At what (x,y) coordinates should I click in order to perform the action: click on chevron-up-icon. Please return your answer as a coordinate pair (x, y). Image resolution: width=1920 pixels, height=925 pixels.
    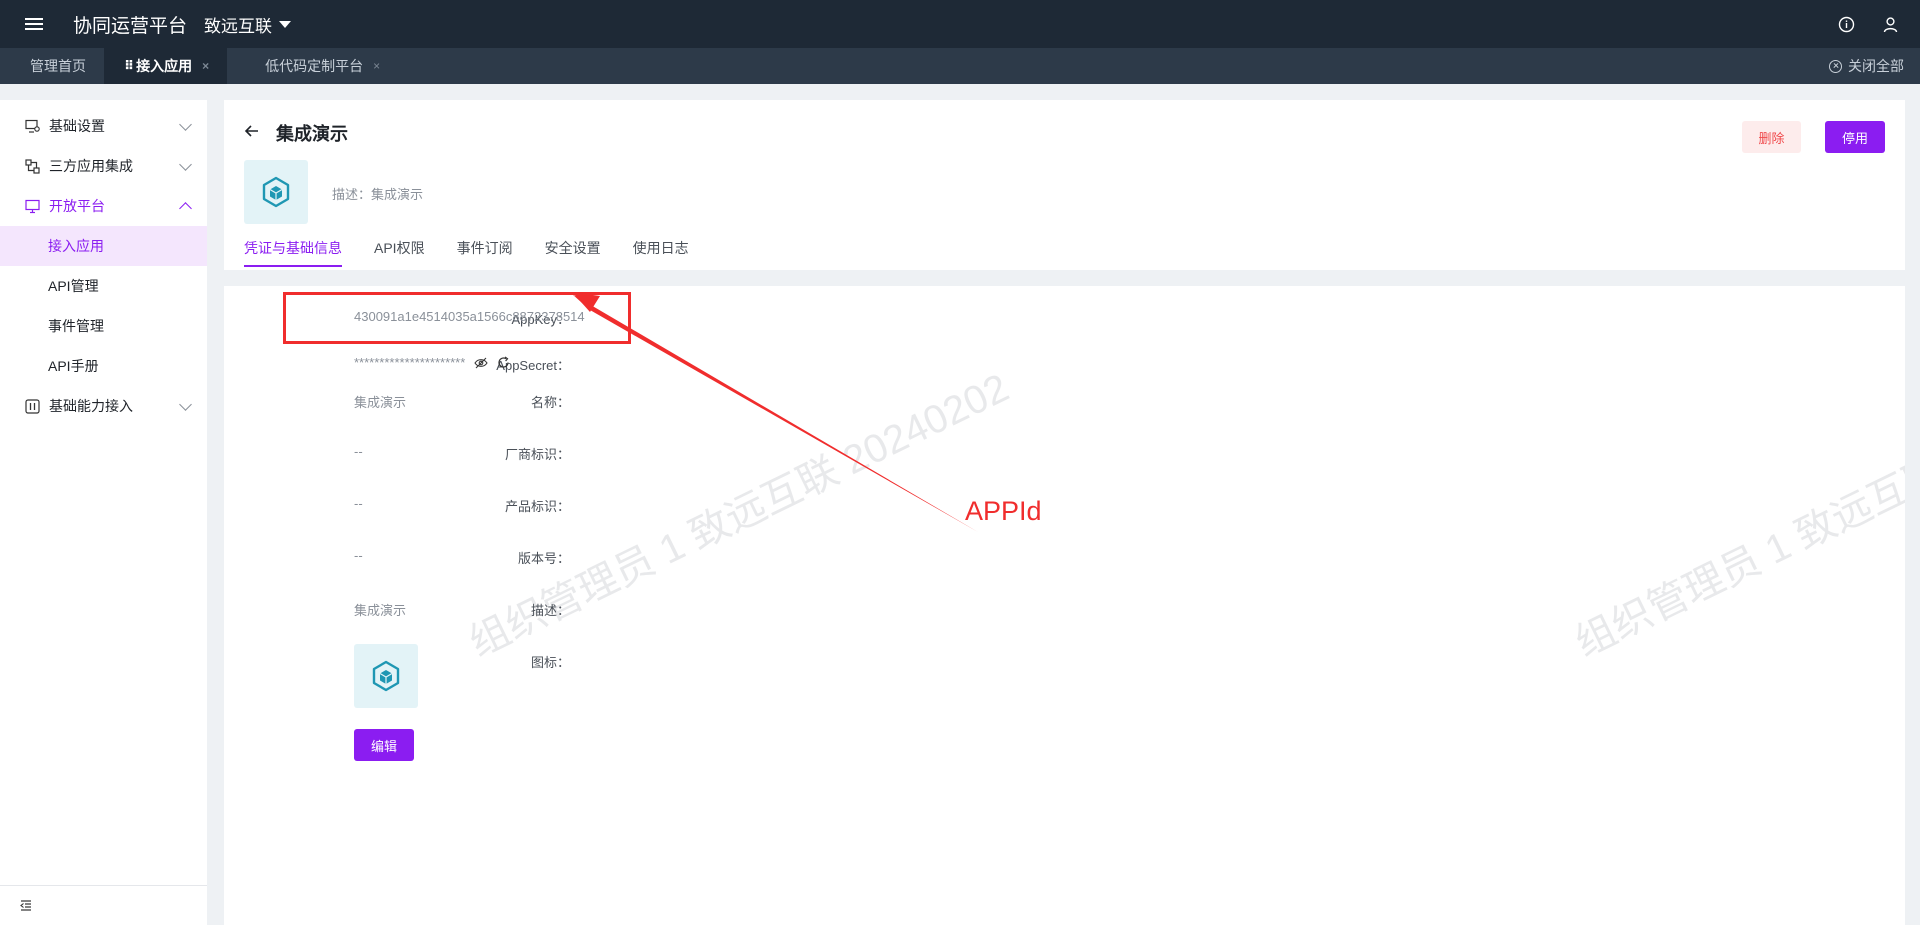
    Looking at the image, I should click on (185, 208).